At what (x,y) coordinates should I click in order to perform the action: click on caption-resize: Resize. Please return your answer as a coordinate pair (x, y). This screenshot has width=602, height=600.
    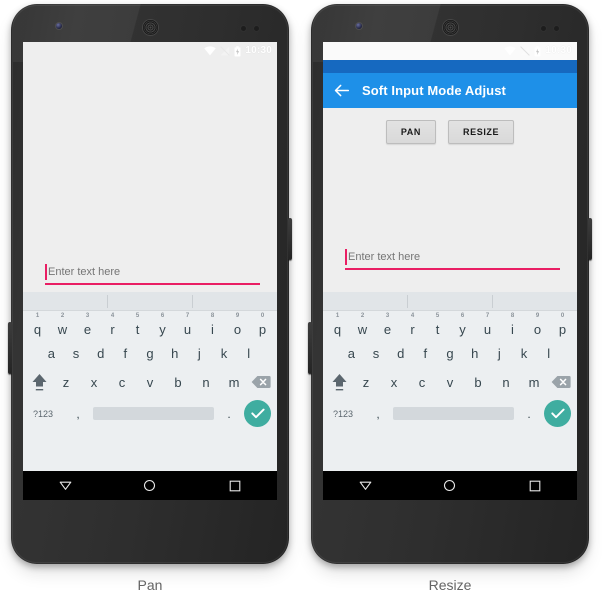
    Looking at the image, I should click on (450, 585).